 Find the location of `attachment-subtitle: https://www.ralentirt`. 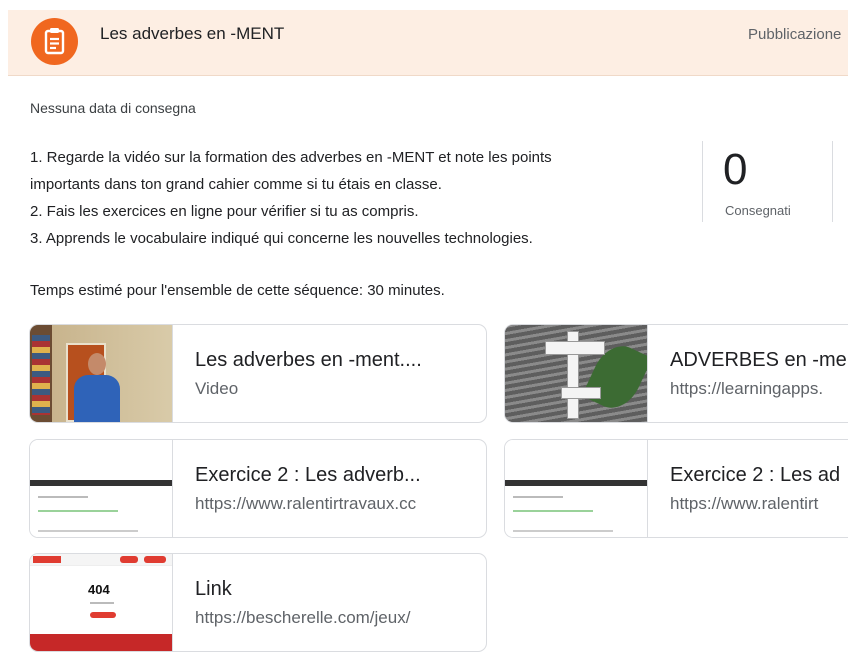

attachment-subtitle: https://www.ralentirt is located at coordinates (744, 503).